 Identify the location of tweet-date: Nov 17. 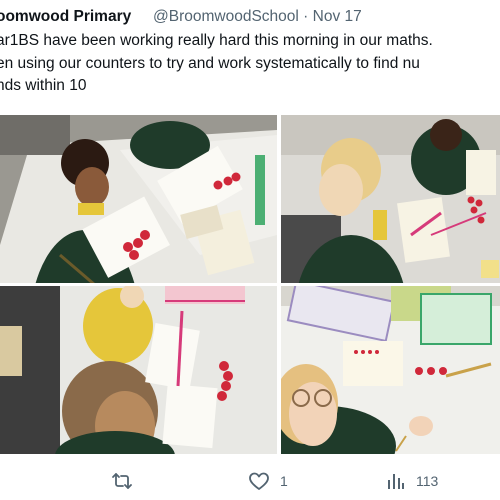
(337, 16).